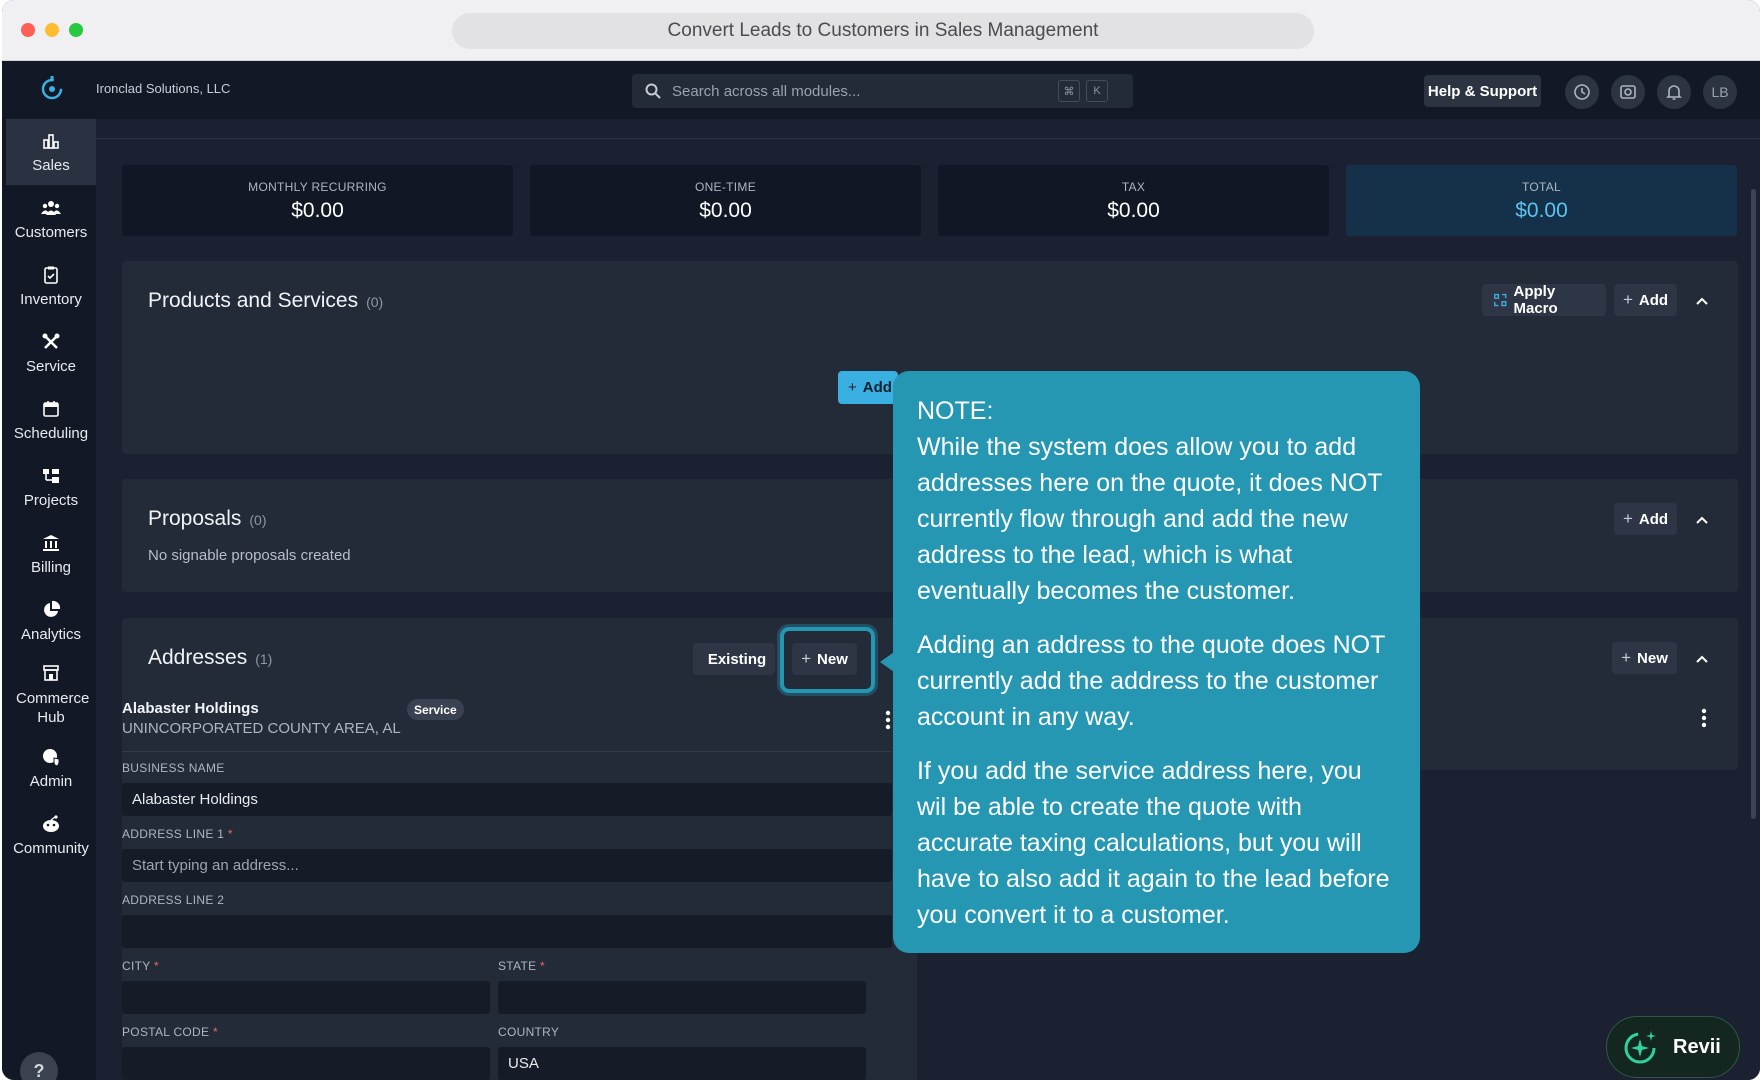  I want to click on products-title: Products and Services, so click(253, 300).